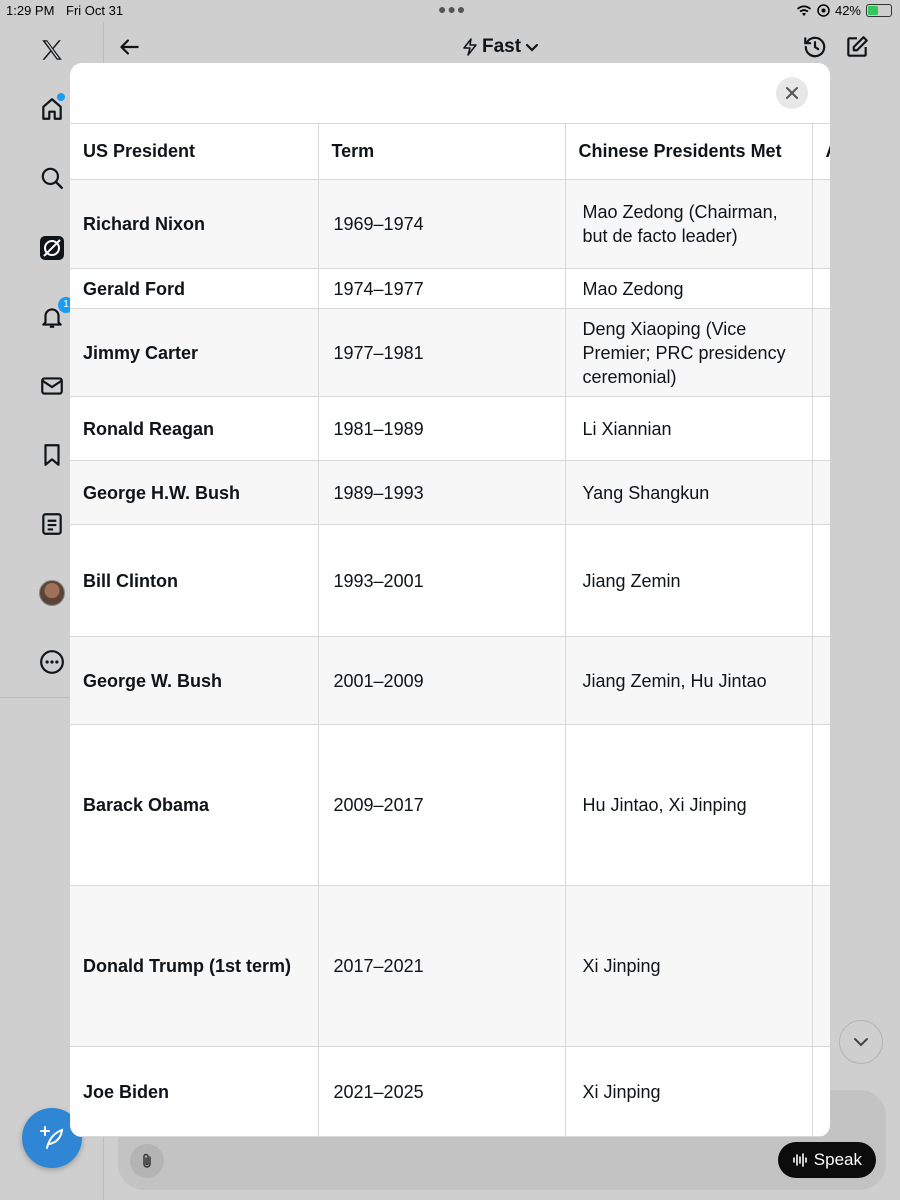  I want to click on mode-label: Fast, so click(502, 46).